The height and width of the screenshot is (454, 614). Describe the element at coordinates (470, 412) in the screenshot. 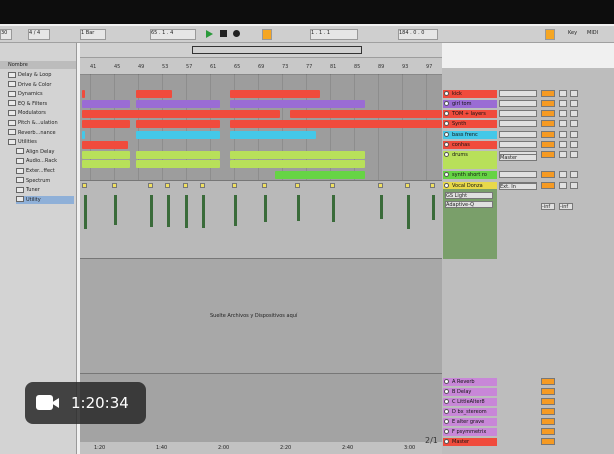

I see `return-track-header: D bx_stereom` at that location.